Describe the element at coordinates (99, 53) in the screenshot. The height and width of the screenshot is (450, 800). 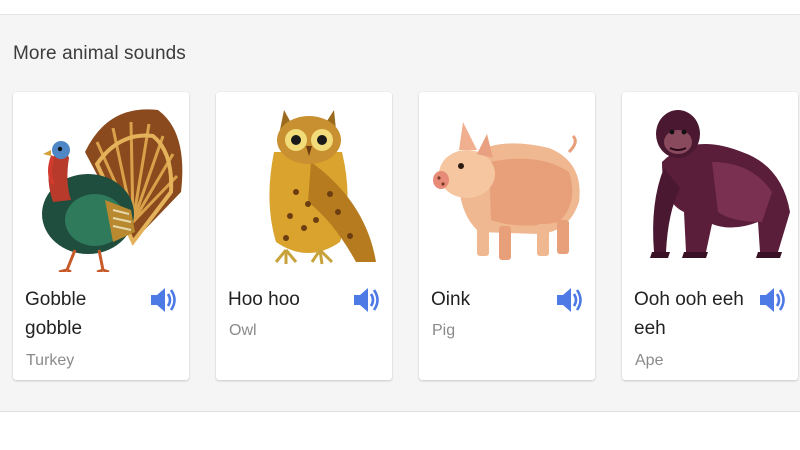
I see `section-title: More animal sounds` at that location.